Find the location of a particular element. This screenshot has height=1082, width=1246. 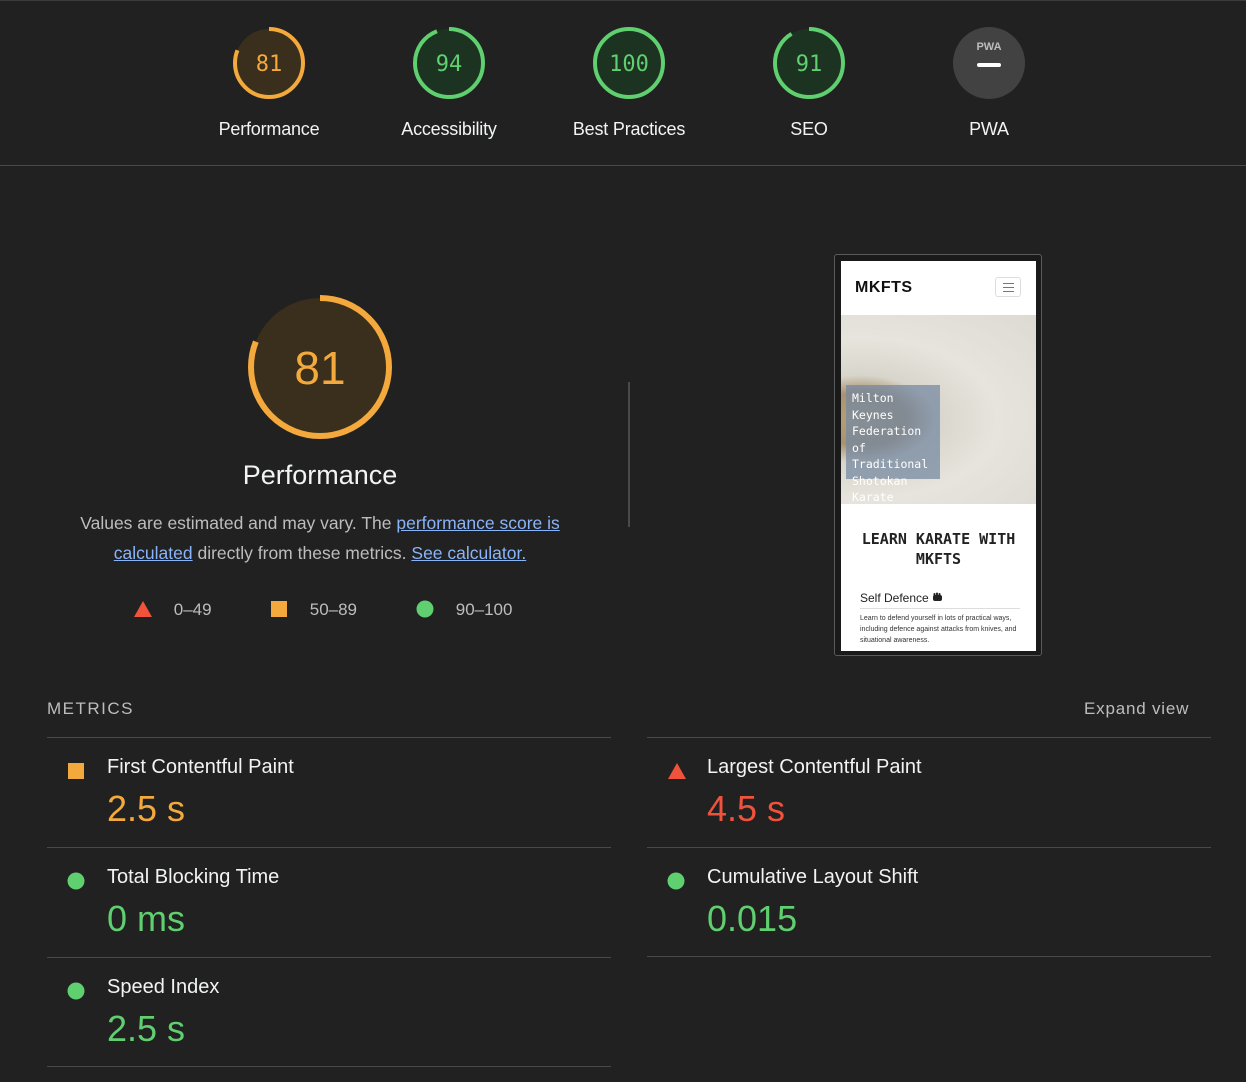

divider is located at coordinates (940, 608).